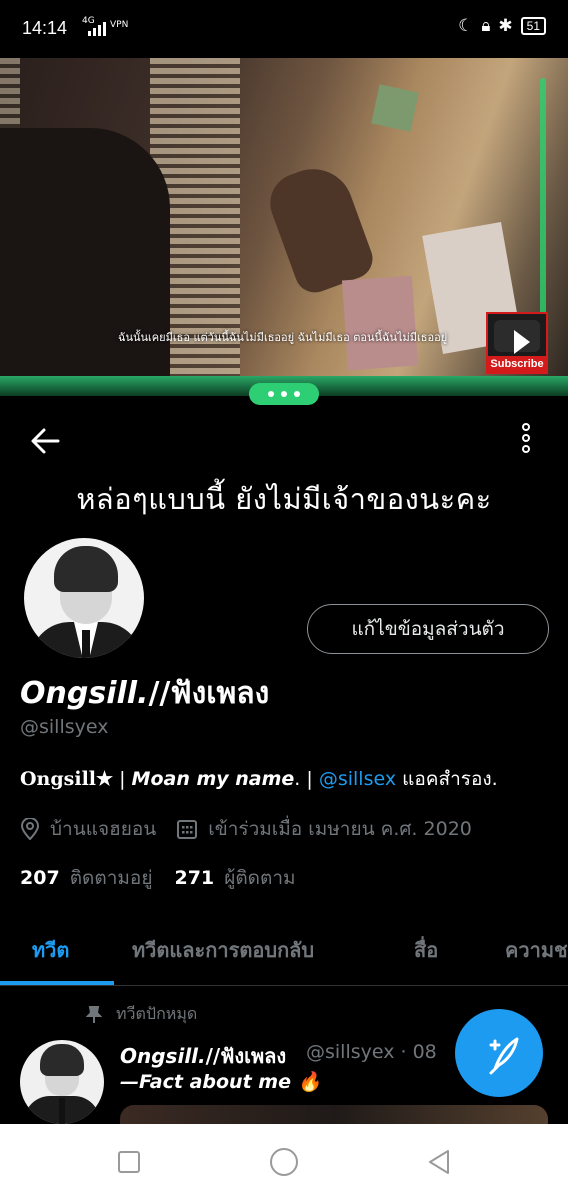 The height and width of the screenshot is (1200, 568). I want to click on followers-label: ผู้ติดตาม, so click(260, 878).